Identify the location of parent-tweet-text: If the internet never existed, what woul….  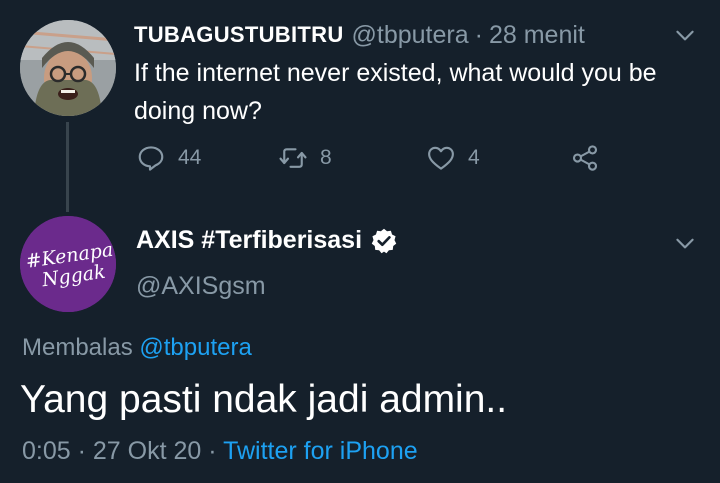
(395, 92).